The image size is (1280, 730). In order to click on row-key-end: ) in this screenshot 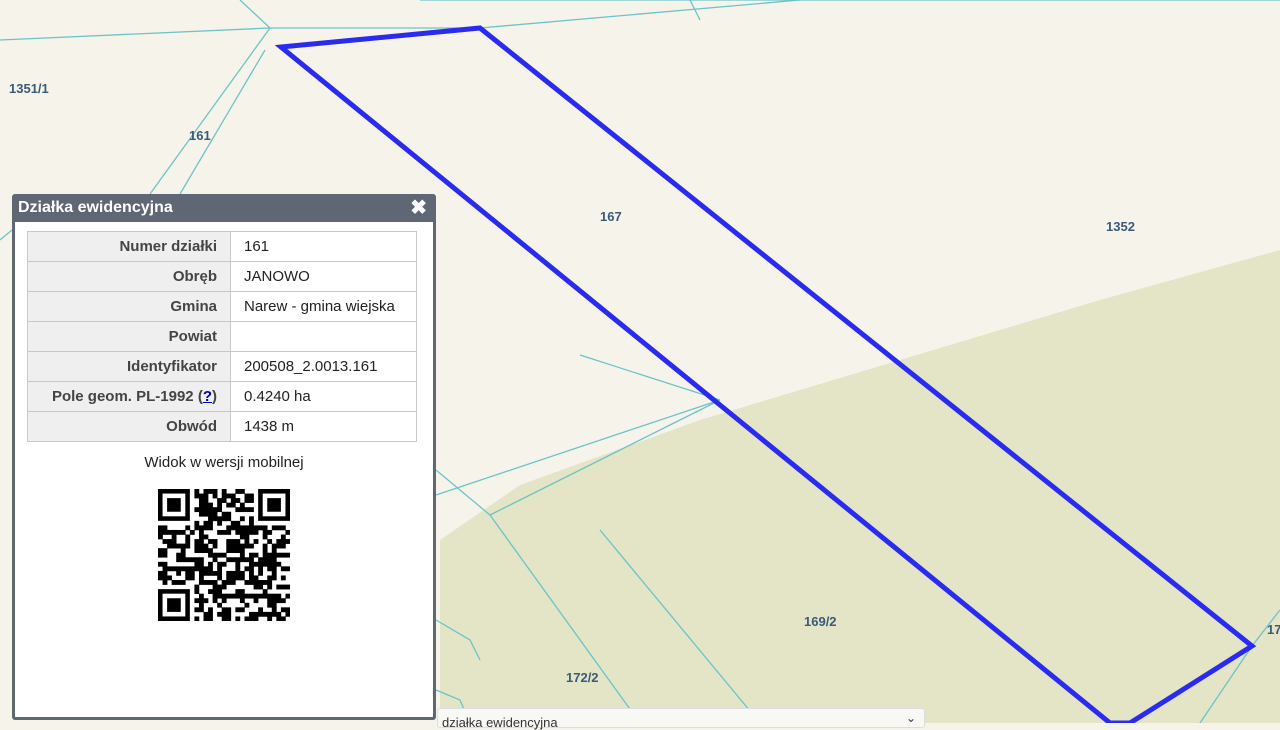, I will do `click(214, 396)`.